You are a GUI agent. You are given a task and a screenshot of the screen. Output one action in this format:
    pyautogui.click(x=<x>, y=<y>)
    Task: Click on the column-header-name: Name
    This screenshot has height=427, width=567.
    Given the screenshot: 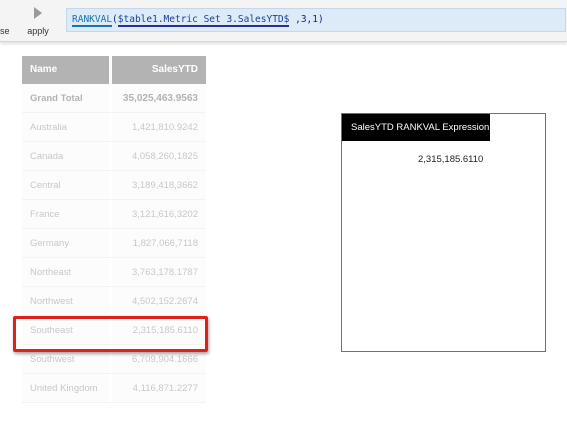 What is the action you would take?
    pyautogui.click(x=65, y=70)
    